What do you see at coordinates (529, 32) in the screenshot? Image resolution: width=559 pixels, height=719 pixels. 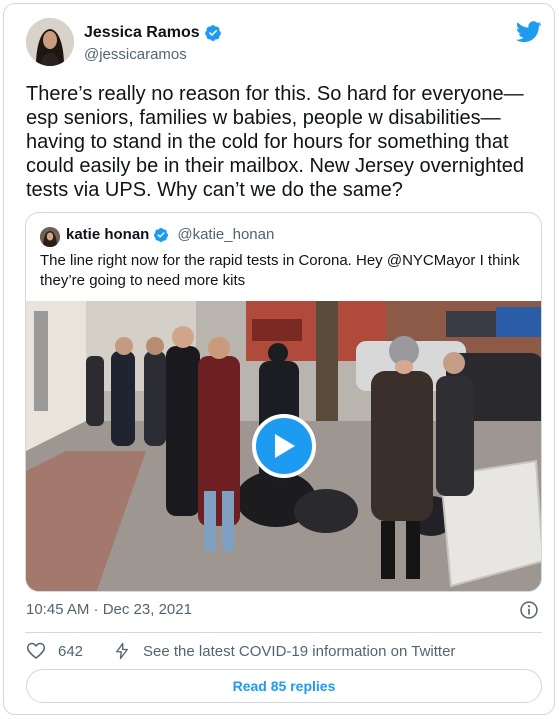 I see `twitter-bird-icon` at bounding box center [529, 32].